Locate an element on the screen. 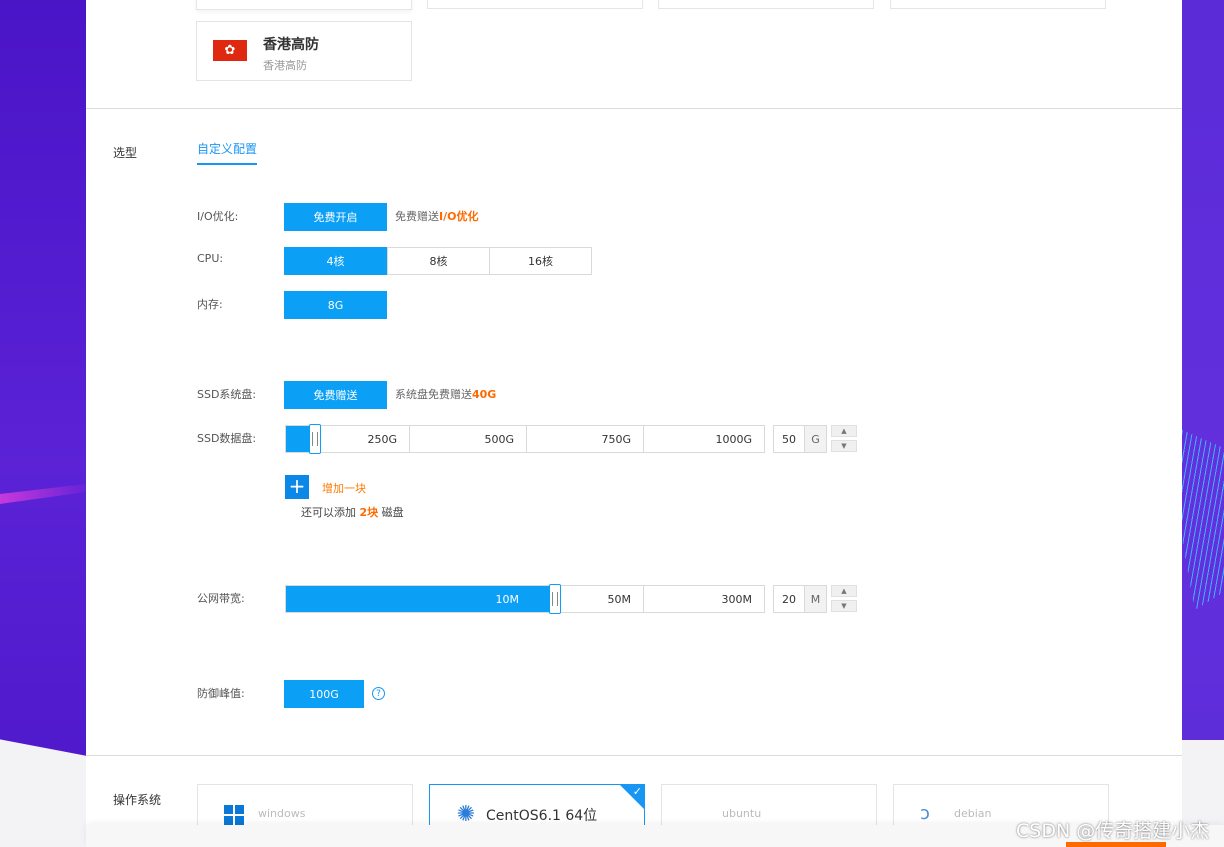 The image size is (1224, 847). ssd-data-input: 50 G is located at coordinates (800, 439).